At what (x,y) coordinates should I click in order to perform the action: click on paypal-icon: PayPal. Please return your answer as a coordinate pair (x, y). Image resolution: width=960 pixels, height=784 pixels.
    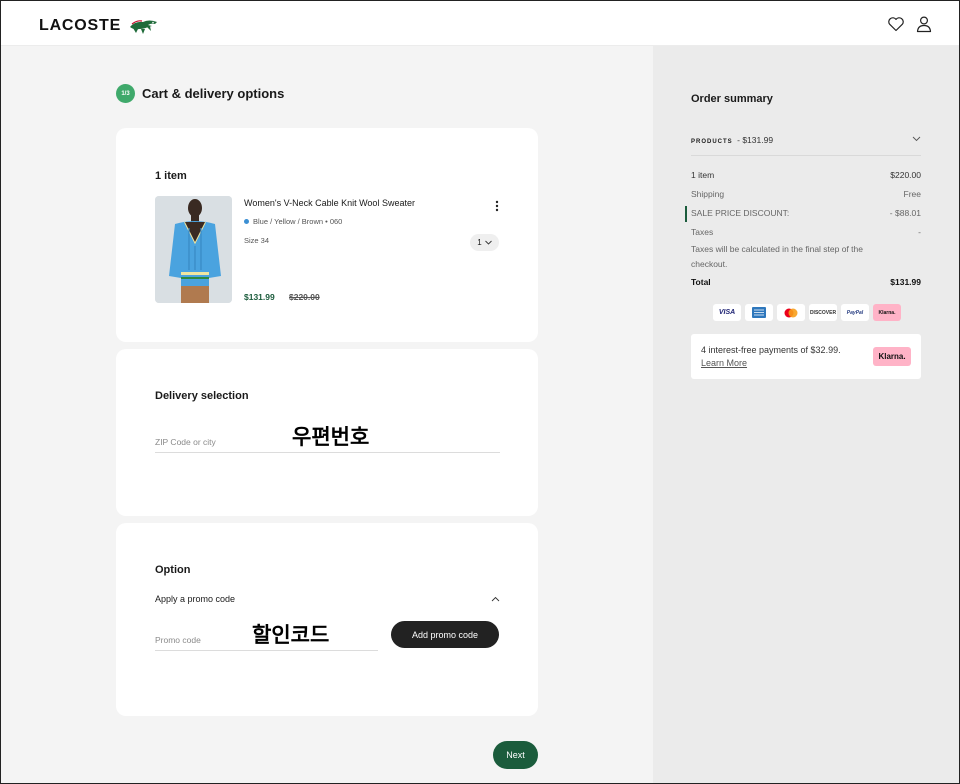
    Looking at the image, I should click on (855, 312).